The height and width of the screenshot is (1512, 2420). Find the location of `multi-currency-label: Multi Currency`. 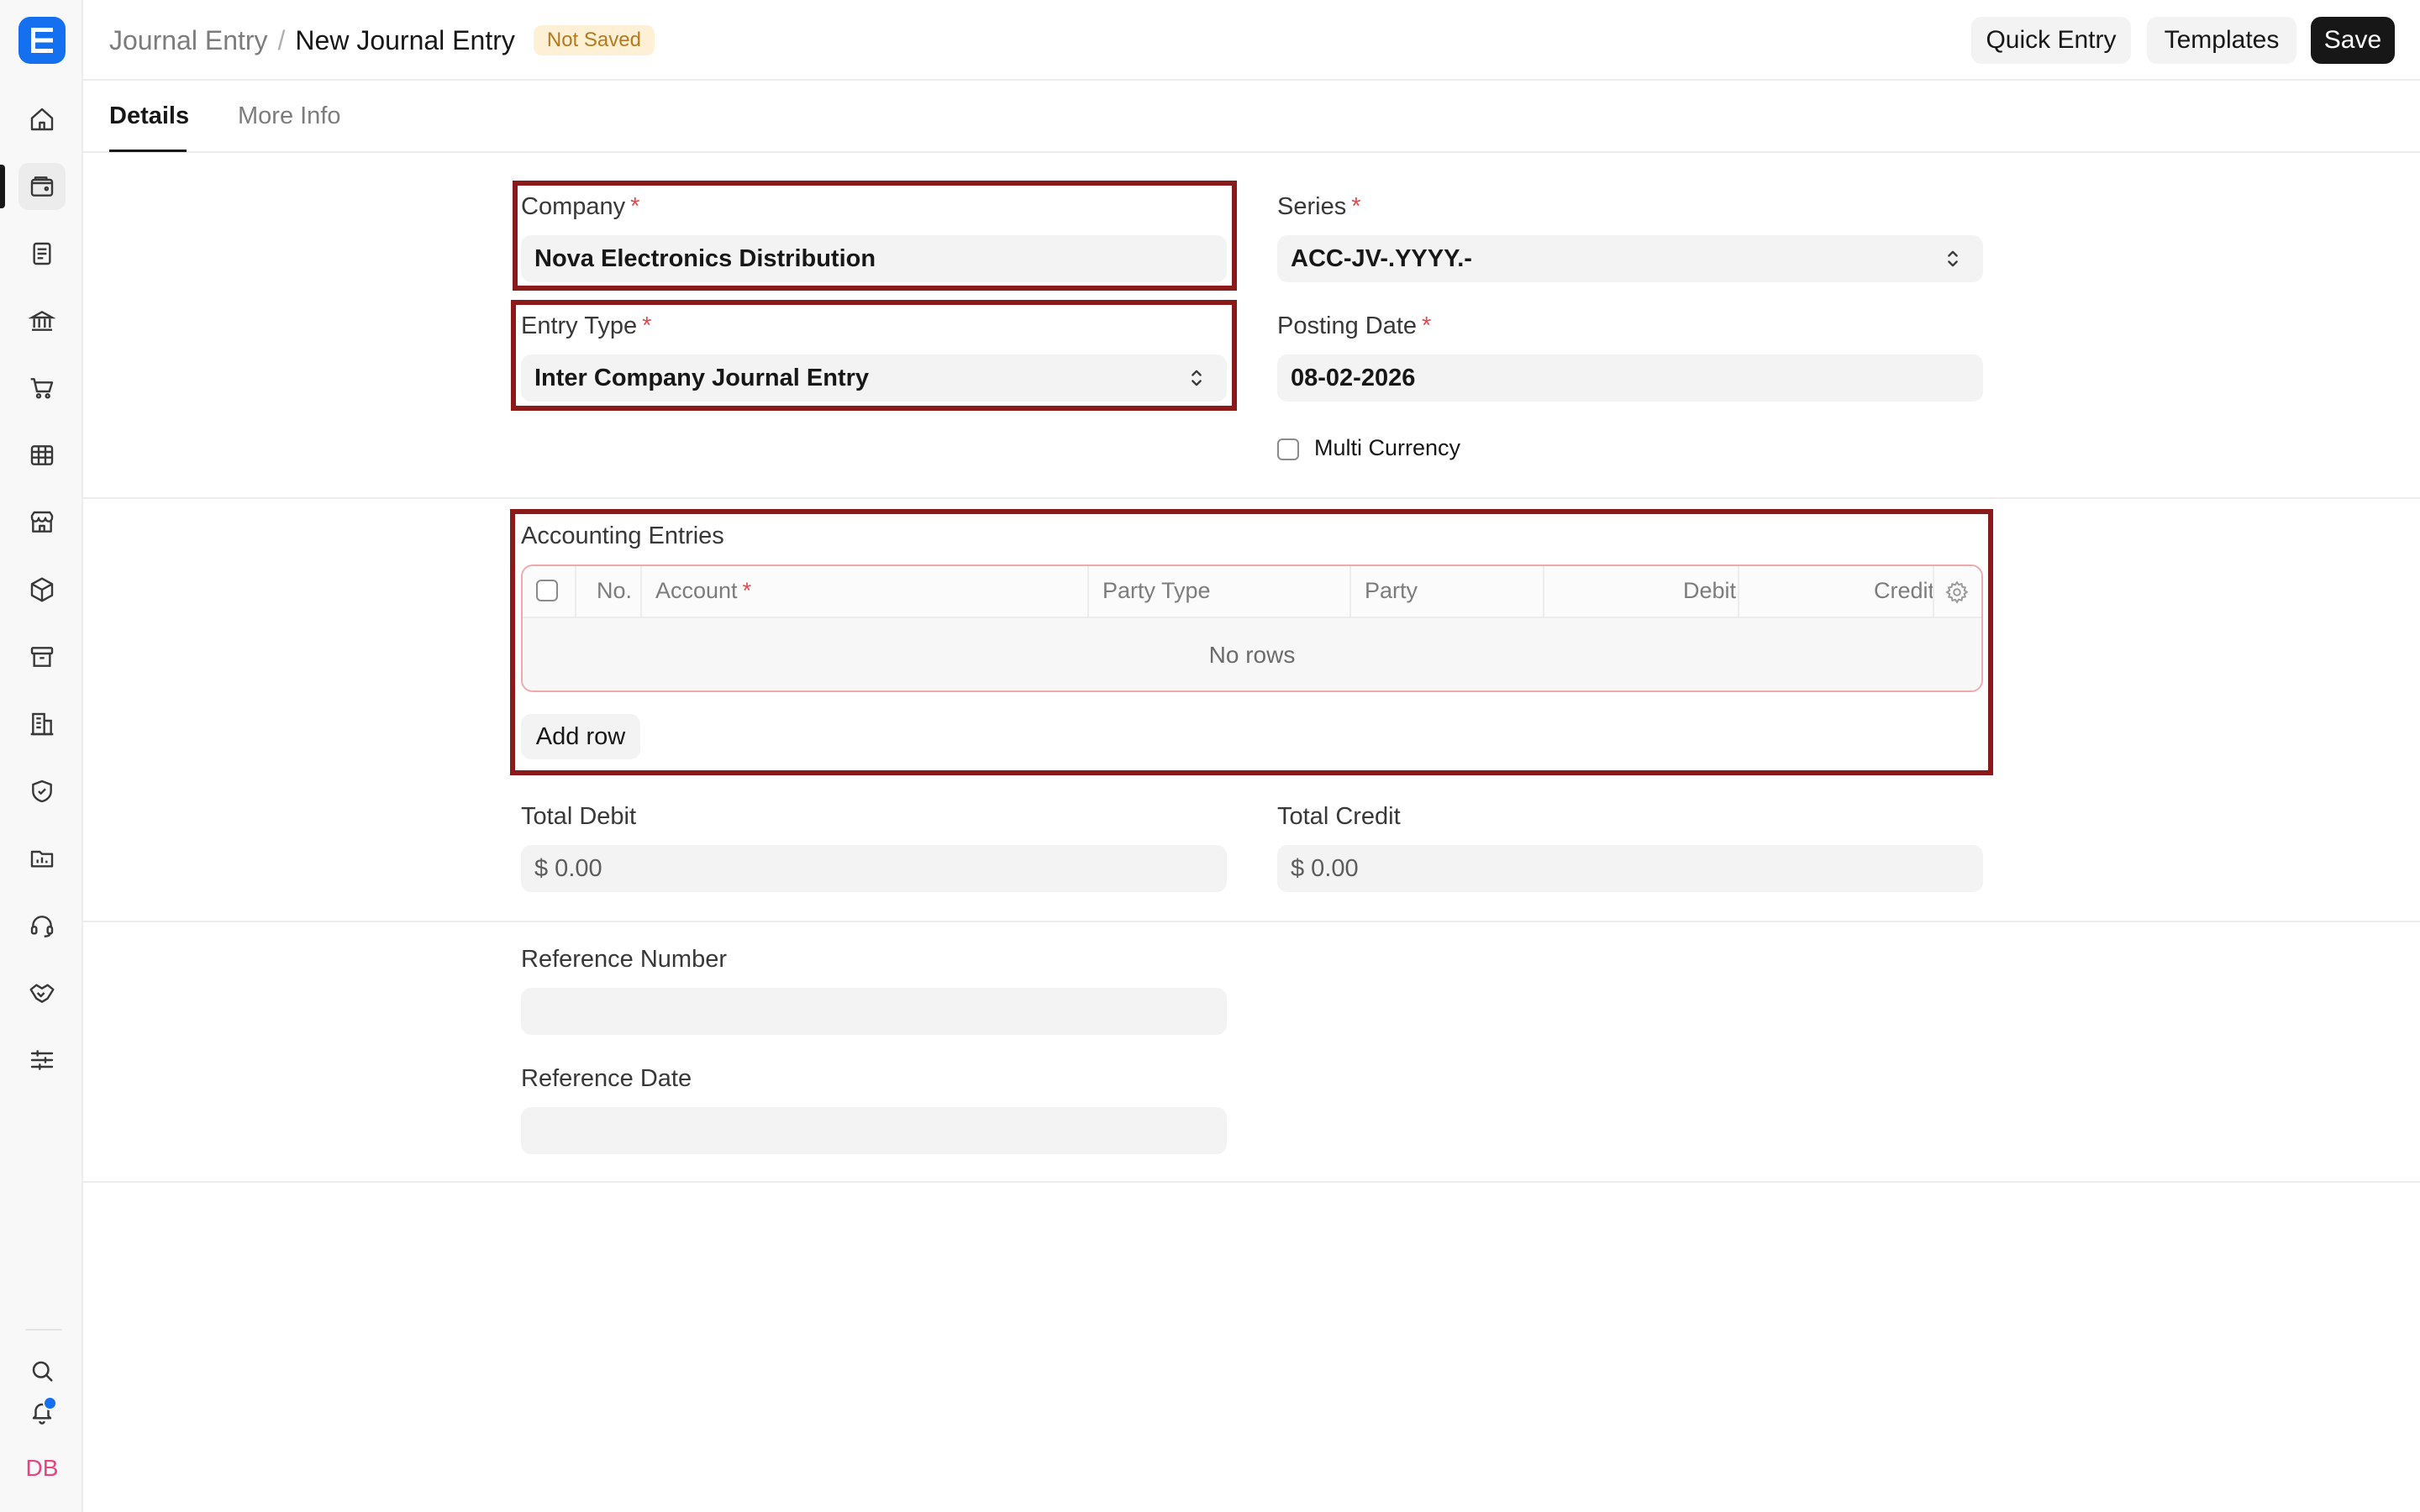

multi-currency-label: Multi Currency is located at coordinates (1387, 447).